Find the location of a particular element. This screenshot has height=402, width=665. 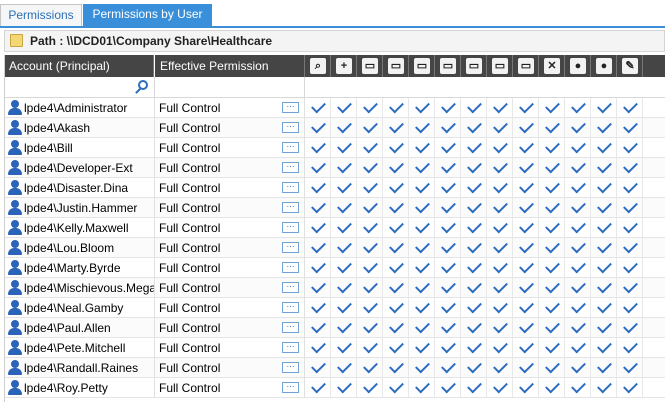

table-row: lpde4\Paul.Allen Full Control ⋯ is located at coordinates (335, 328).